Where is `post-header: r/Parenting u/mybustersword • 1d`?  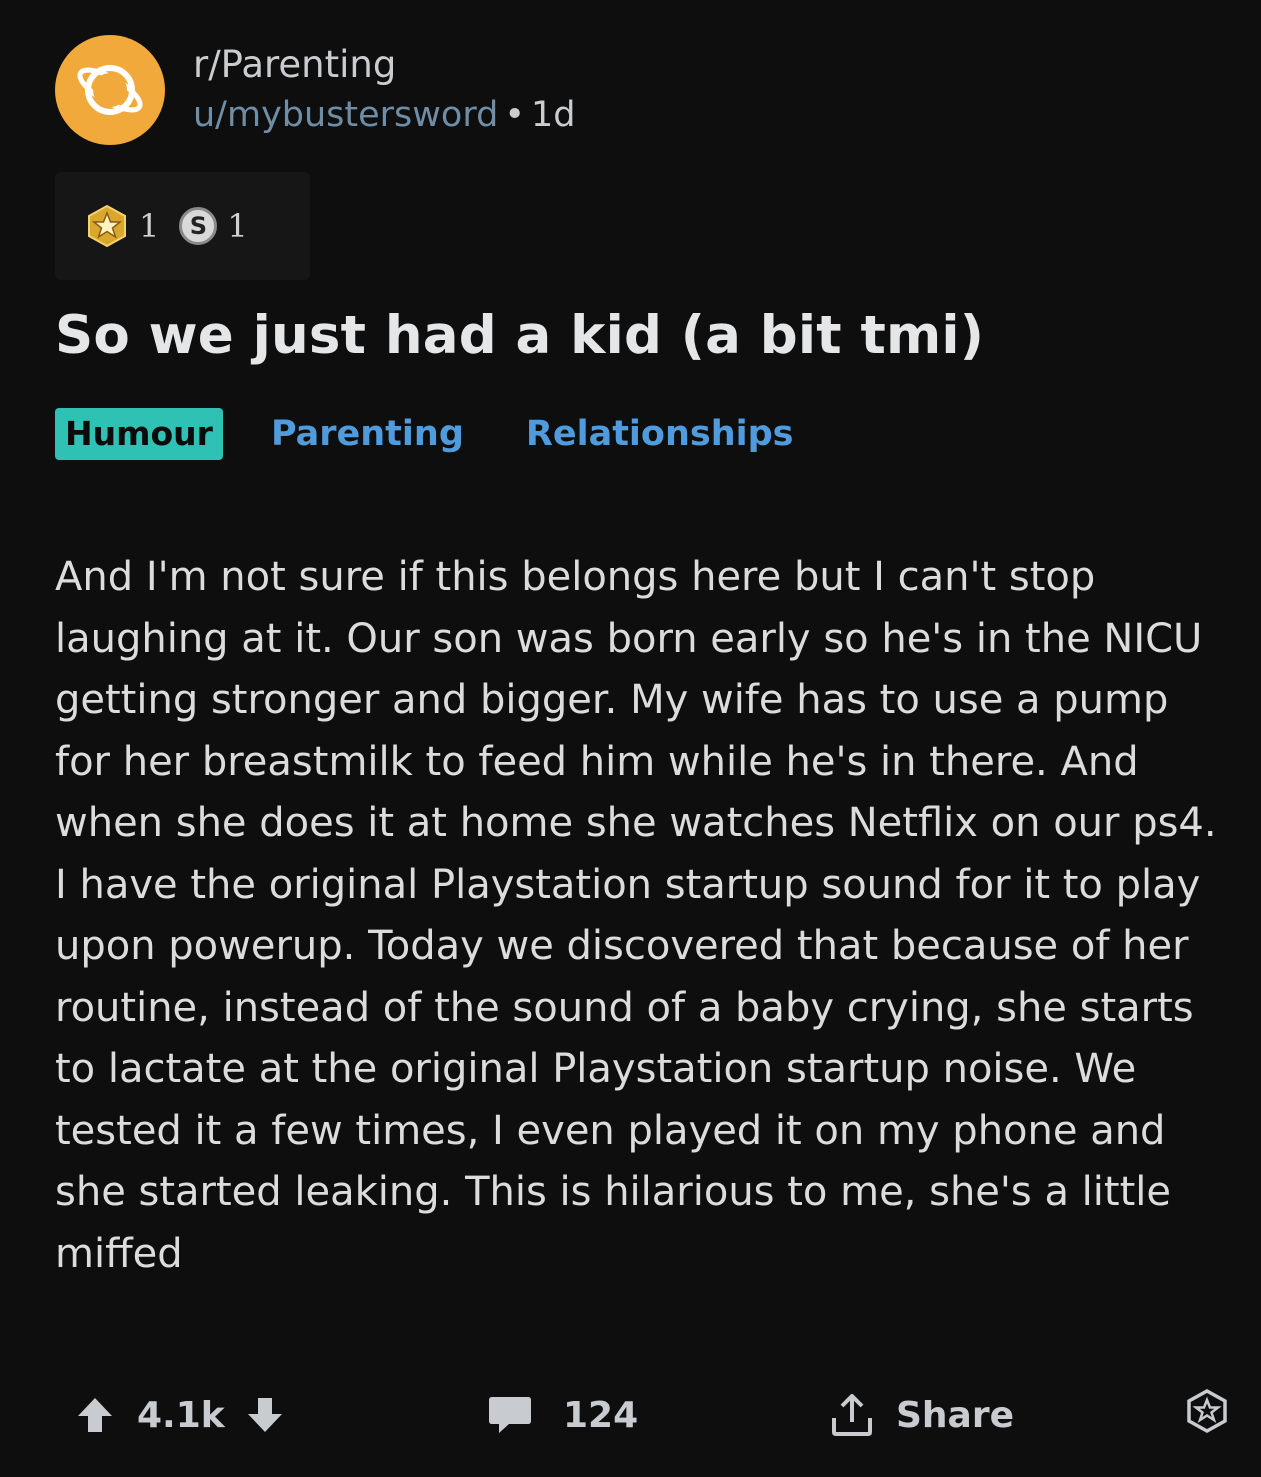 post-header: r/Parenting u/mybustersword • 1d is located at coordinates (315, 90).